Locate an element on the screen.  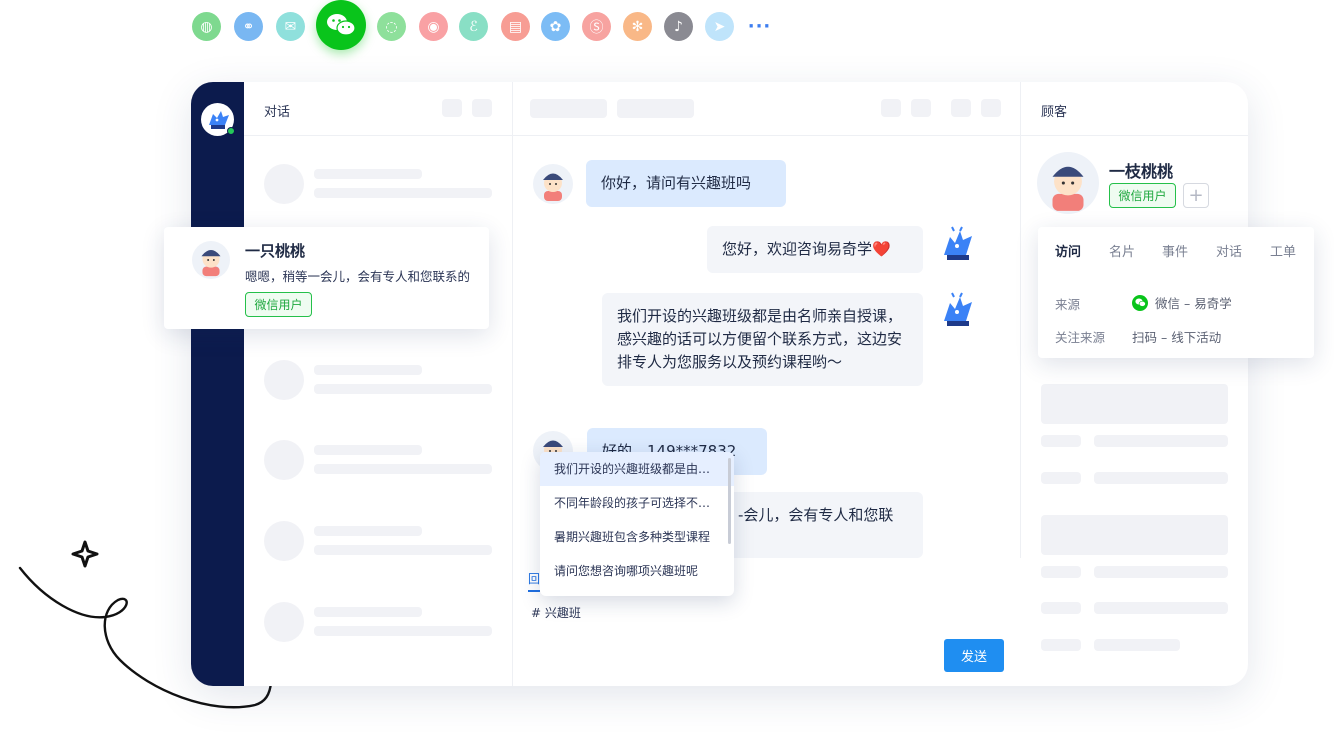
app-channel-icon: ✻ is located at coordinates (637, 26).